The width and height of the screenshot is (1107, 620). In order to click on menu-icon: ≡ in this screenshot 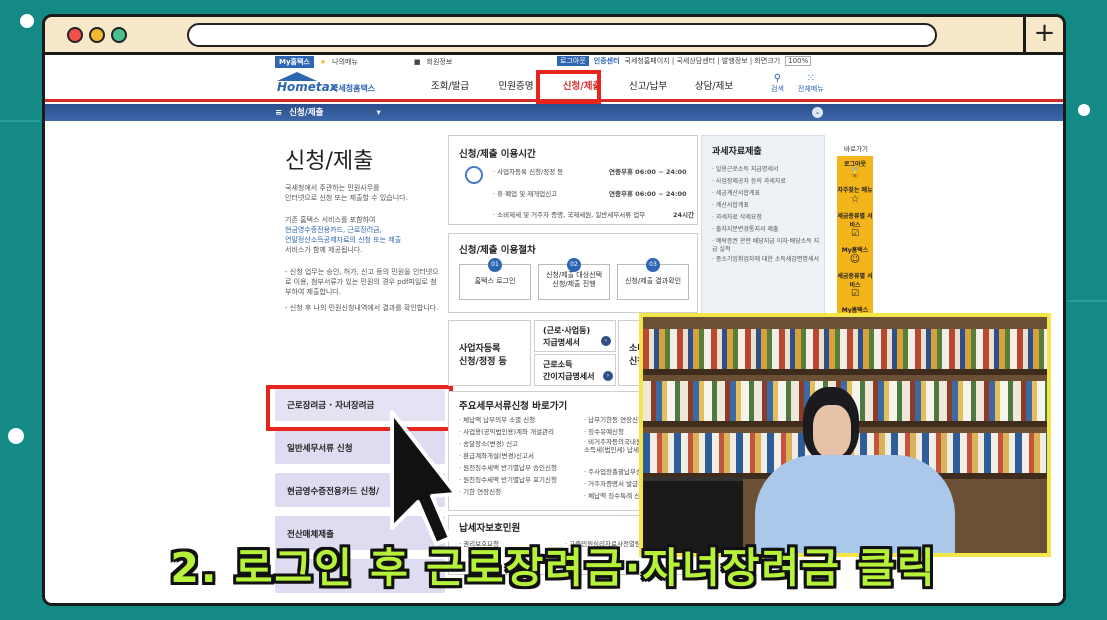, I will do `click(279, 113)`.